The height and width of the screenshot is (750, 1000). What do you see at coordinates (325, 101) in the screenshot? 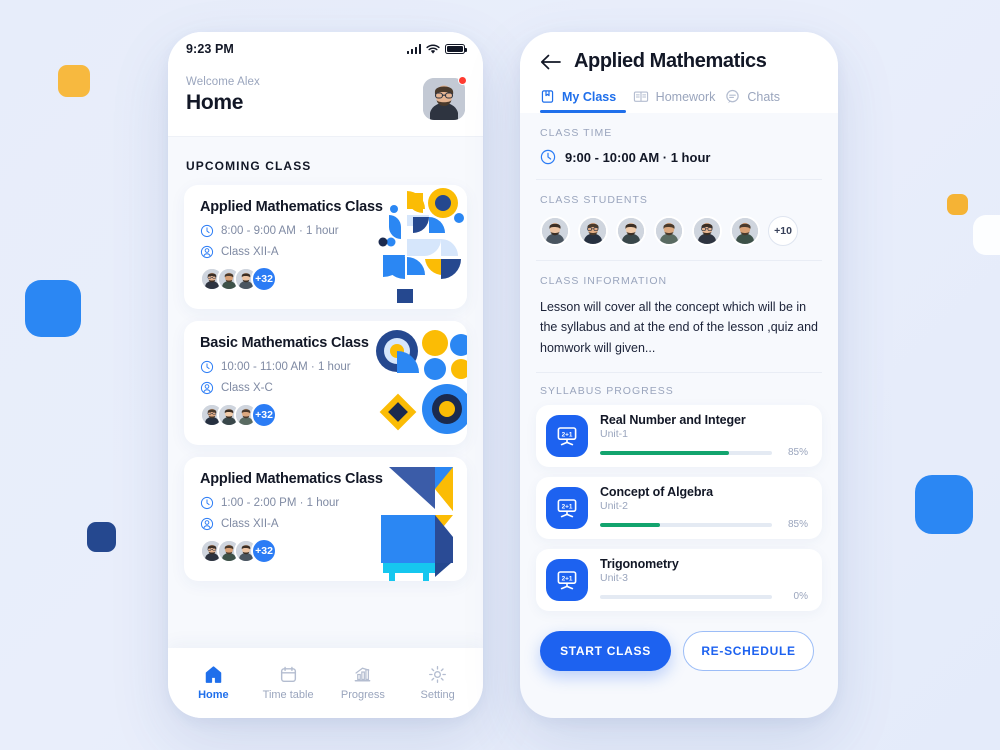
I see `home-header: Welcome Alex Home` at bounding box center [325, 101].